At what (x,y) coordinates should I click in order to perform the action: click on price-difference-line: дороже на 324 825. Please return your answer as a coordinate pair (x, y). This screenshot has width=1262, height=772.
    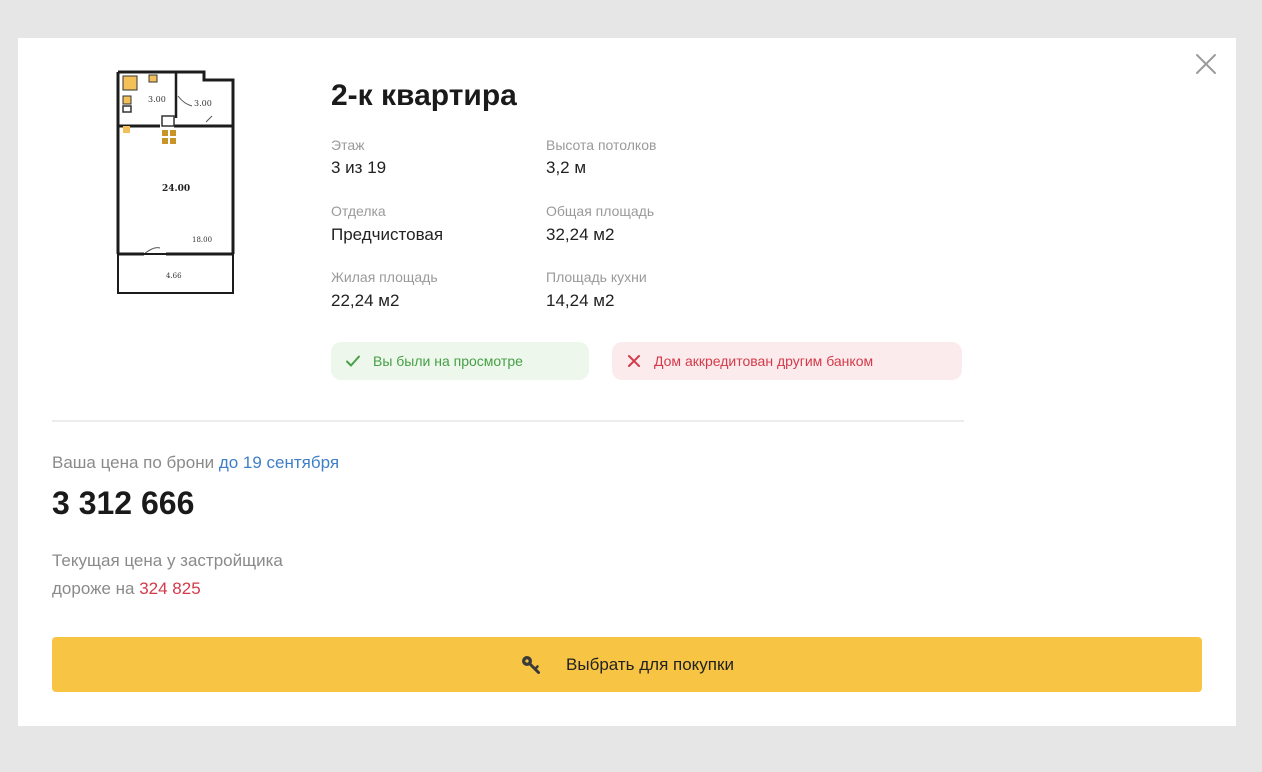
    Looking at the image, I should click on (126, 589).